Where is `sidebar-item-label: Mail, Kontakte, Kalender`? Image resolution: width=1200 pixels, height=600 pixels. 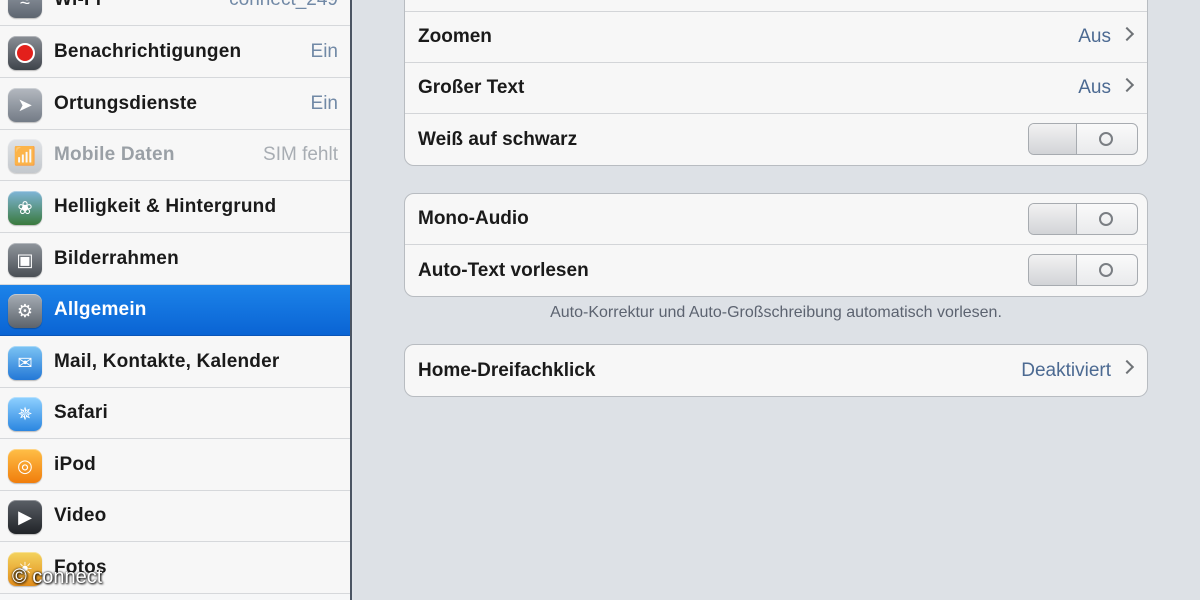 sidebar-item-label: Mail, Kontakte, Kalender is located at coordinates (167, 361).